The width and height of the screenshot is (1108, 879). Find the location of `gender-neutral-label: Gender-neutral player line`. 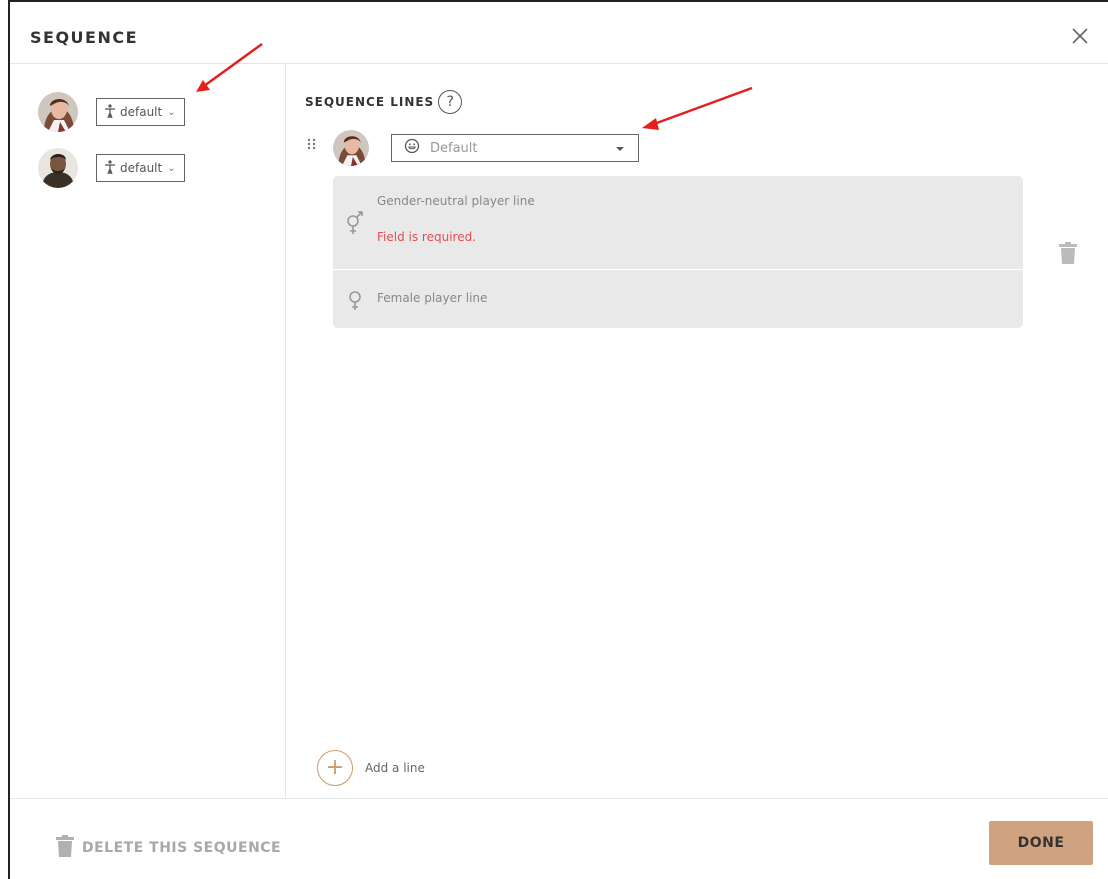

gender-neutral-label: Gender-neutral player line is located at coordinates (456, 201).